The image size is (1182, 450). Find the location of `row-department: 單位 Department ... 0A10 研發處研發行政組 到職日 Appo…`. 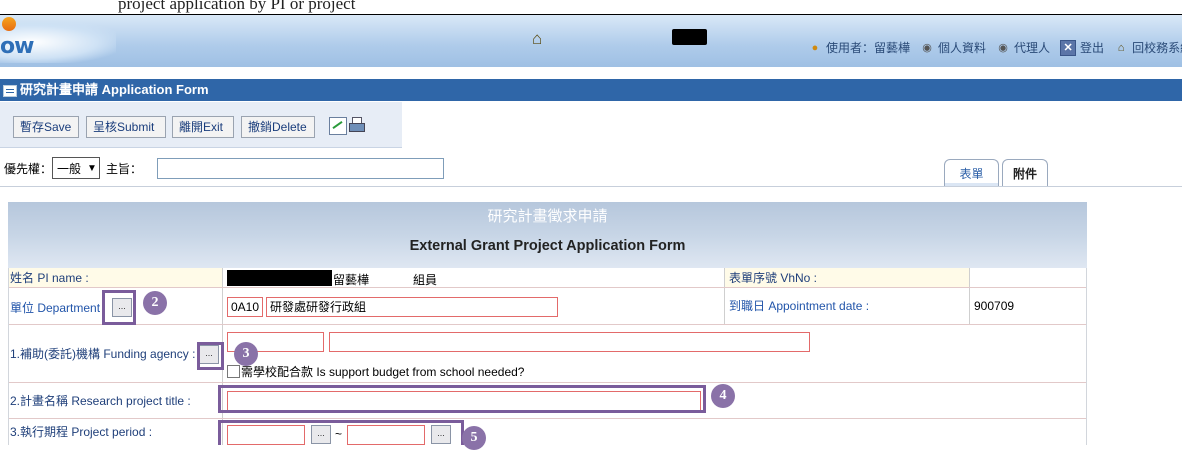

row-department: 單位 Department ... 0A10 研發處研發行政組 到職日 Appo… is located at coordinates (547, 306).